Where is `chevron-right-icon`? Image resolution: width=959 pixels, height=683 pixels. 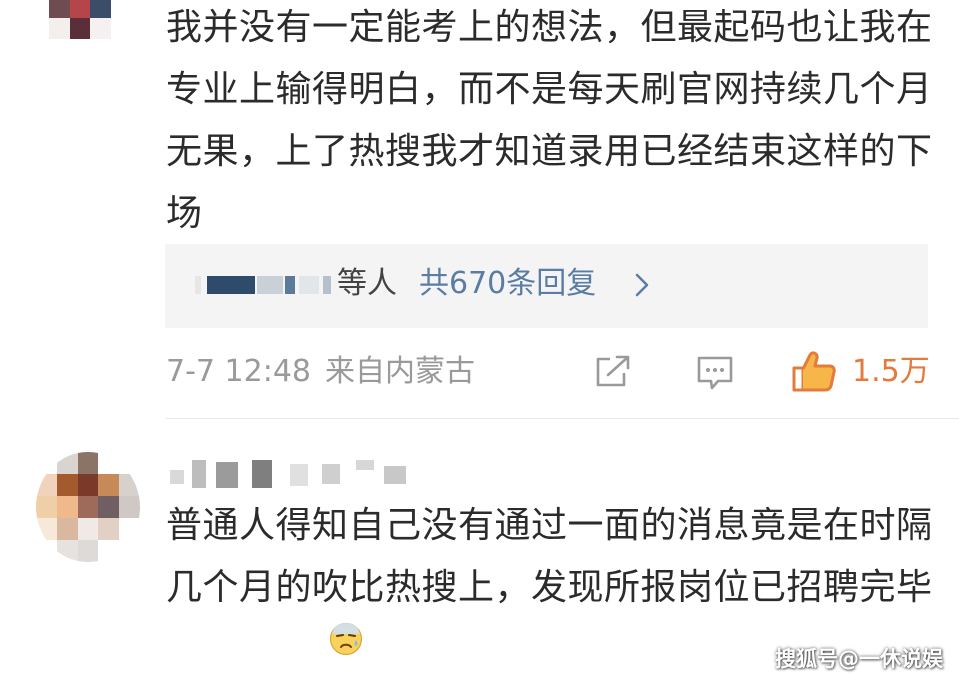 chevron-right-icon is located at coordinates (642, 285).